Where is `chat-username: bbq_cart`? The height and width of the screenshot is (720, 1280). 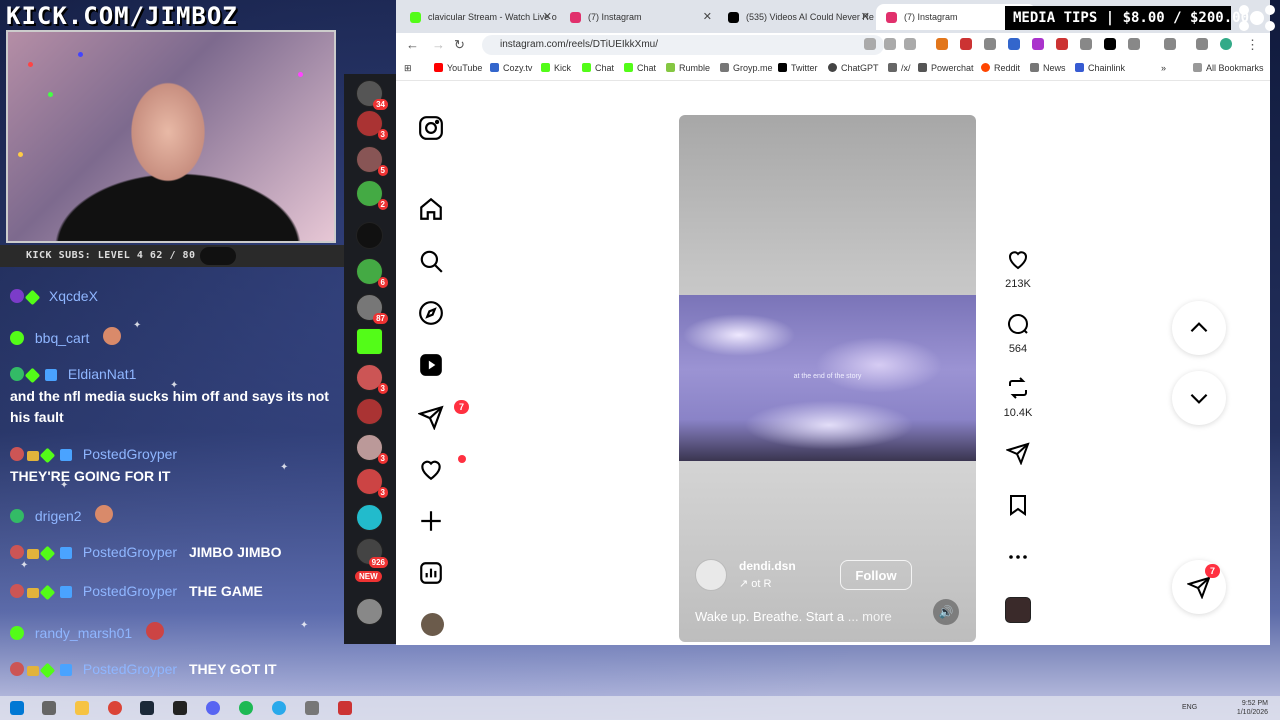
chat-username: bbq_cart is located at coordinates (62, 338).